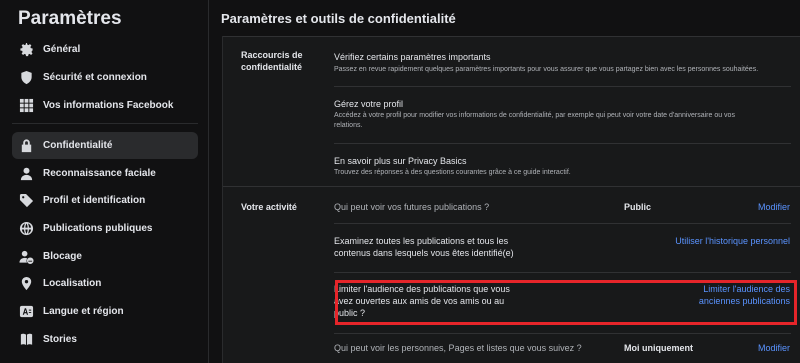 This screenshot has height=363, width=800. What do you see at coordinates (62, 49) in the screenshot?
I see `sidebar-item-label: Général` at bounding box center [62, 49].